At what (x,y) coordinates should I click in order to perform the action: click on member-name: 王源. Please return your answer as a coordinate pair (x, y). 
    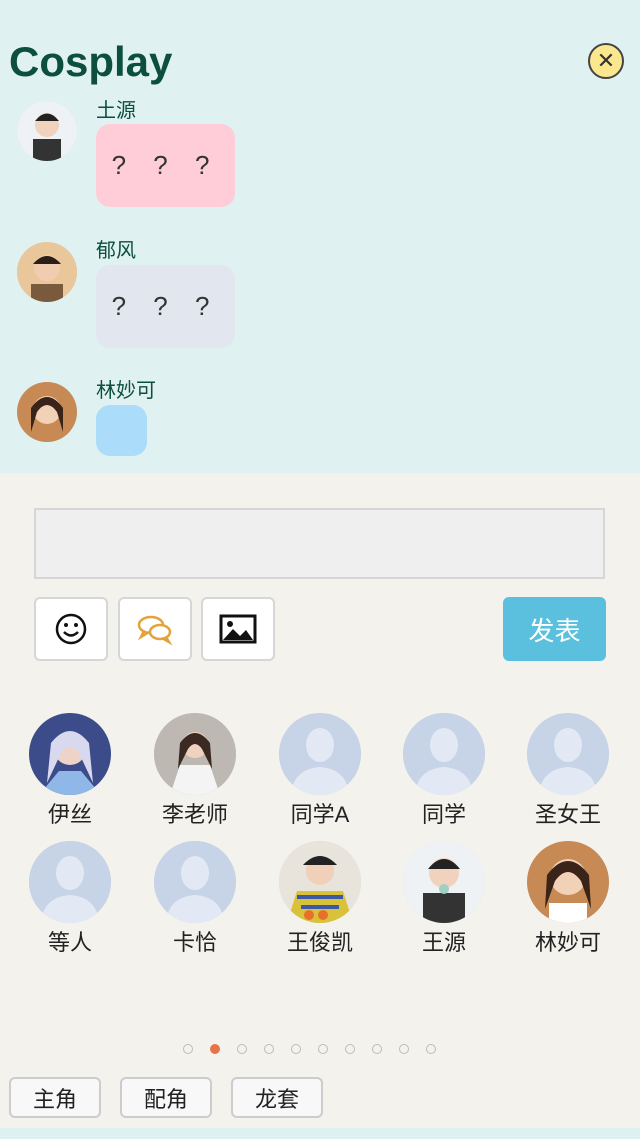
    Looking at the image, I should click on (443, 942).